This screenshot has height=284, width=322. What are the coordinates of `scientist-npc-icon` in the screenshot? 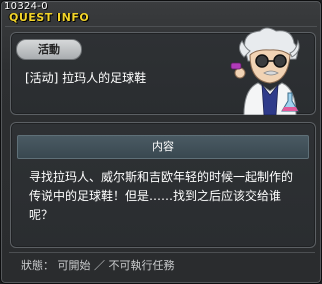 It's located at (265, 71).